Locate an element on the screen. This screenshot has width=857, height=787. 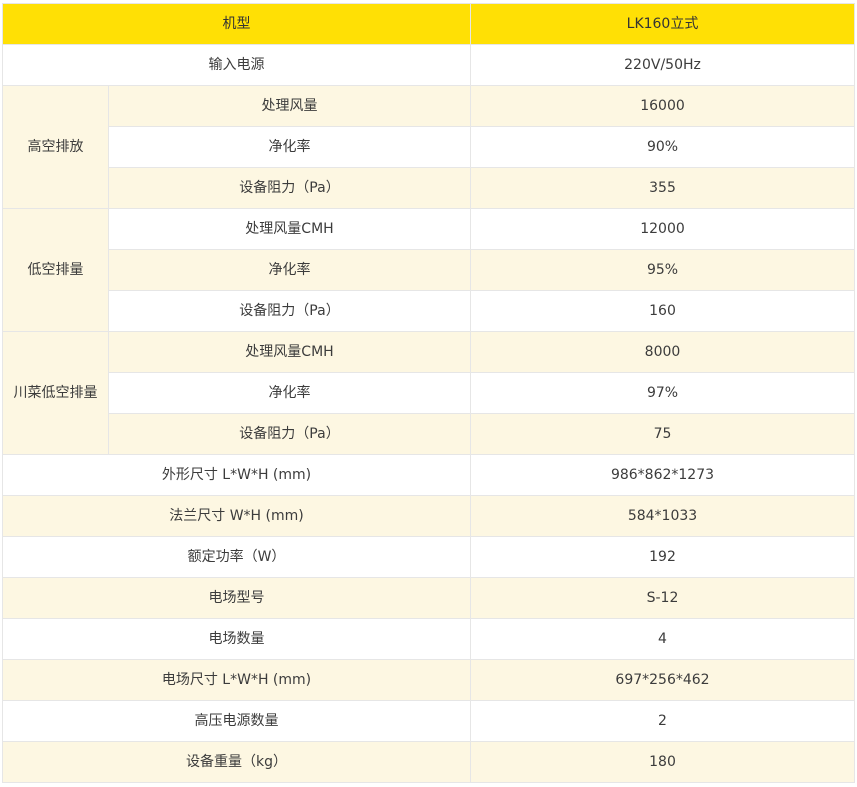
table-row: 净化率 97% is located at coordinates (429, 393).